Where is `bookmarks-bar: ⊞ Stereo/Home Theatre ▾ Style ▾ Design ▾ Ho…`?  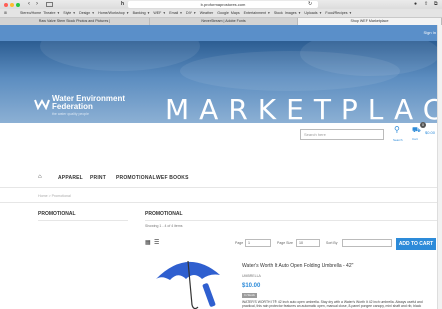 bookmarks-bar: ⊞ Stereo/Home Theatre ▾ Style ▾ Design ▾ Ho… is located at coordinates (221, 13).